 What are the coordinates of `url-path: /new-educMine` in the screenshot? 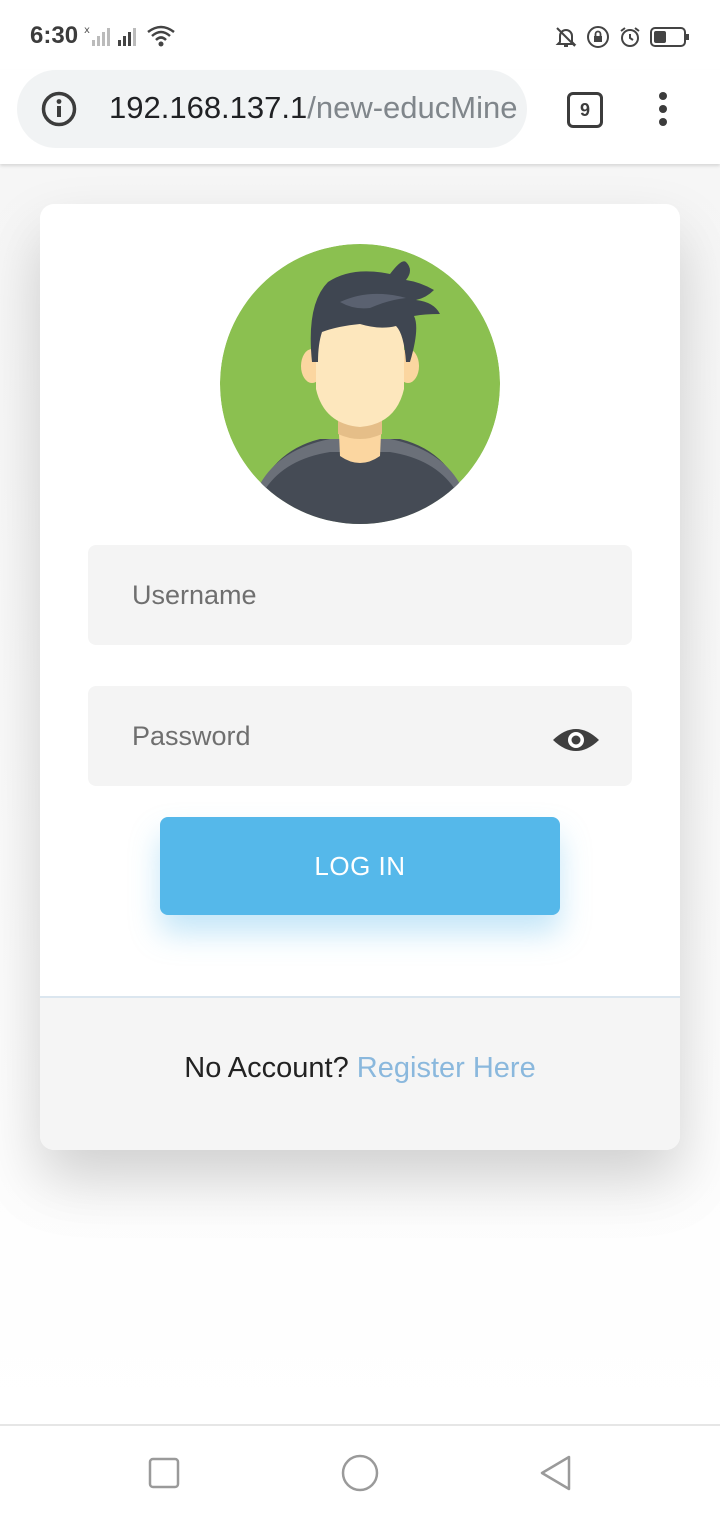 It's located at (412, 107).